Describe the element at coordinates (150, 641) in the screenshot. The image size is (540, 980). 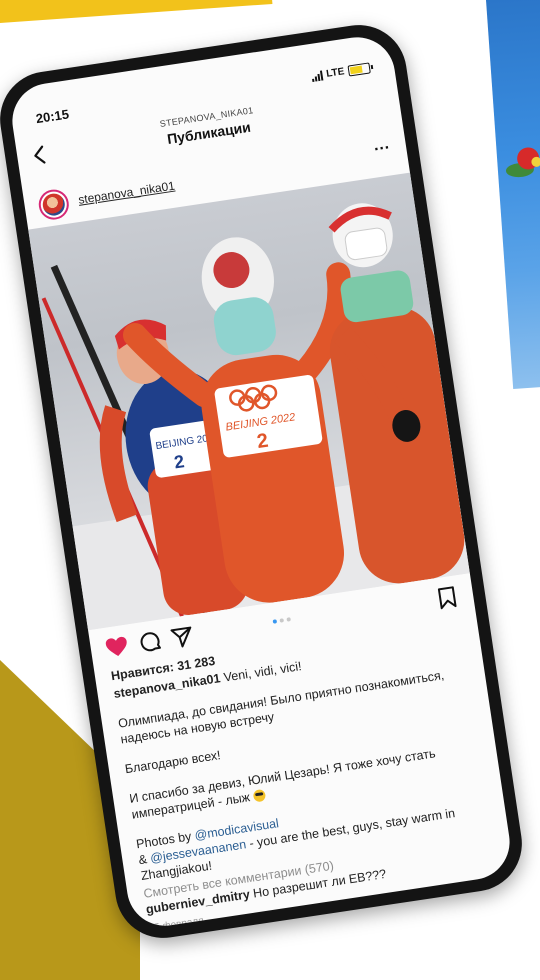
I see `comment-icon` at that location.